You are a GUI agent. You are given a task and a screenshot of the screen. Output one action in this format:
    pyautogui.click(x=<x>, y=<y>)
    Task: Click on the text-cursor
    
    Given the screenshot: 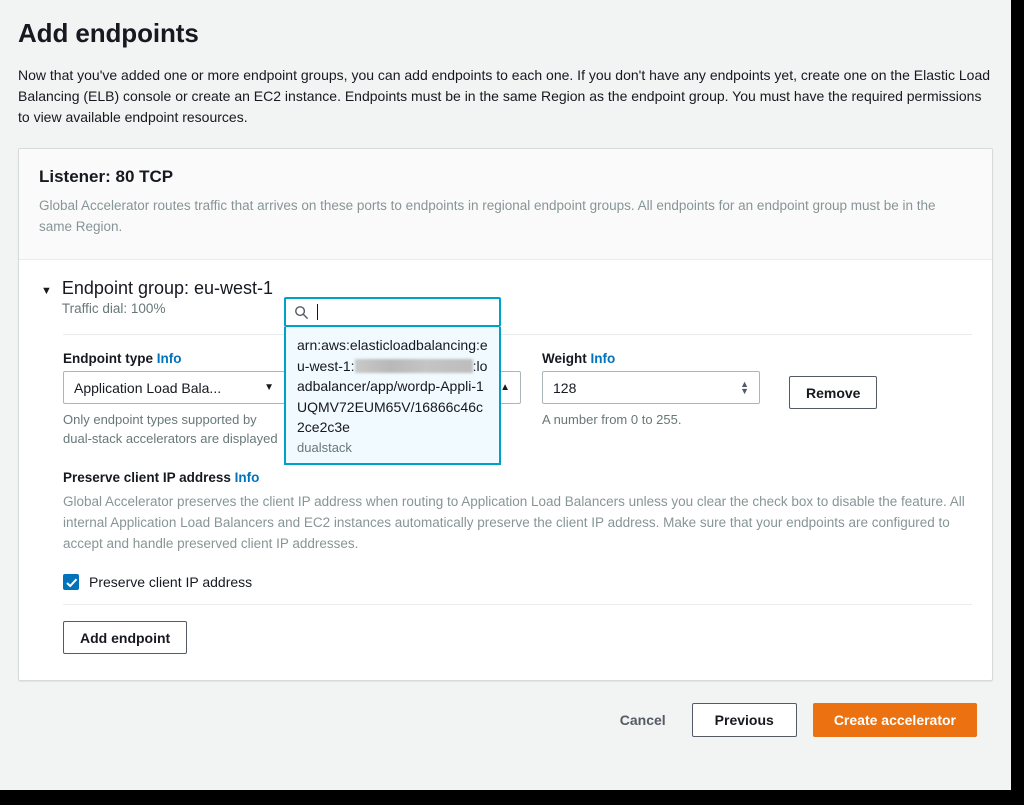 What is the action you would take?
    pyautogui.click(x=317, y=312)
    